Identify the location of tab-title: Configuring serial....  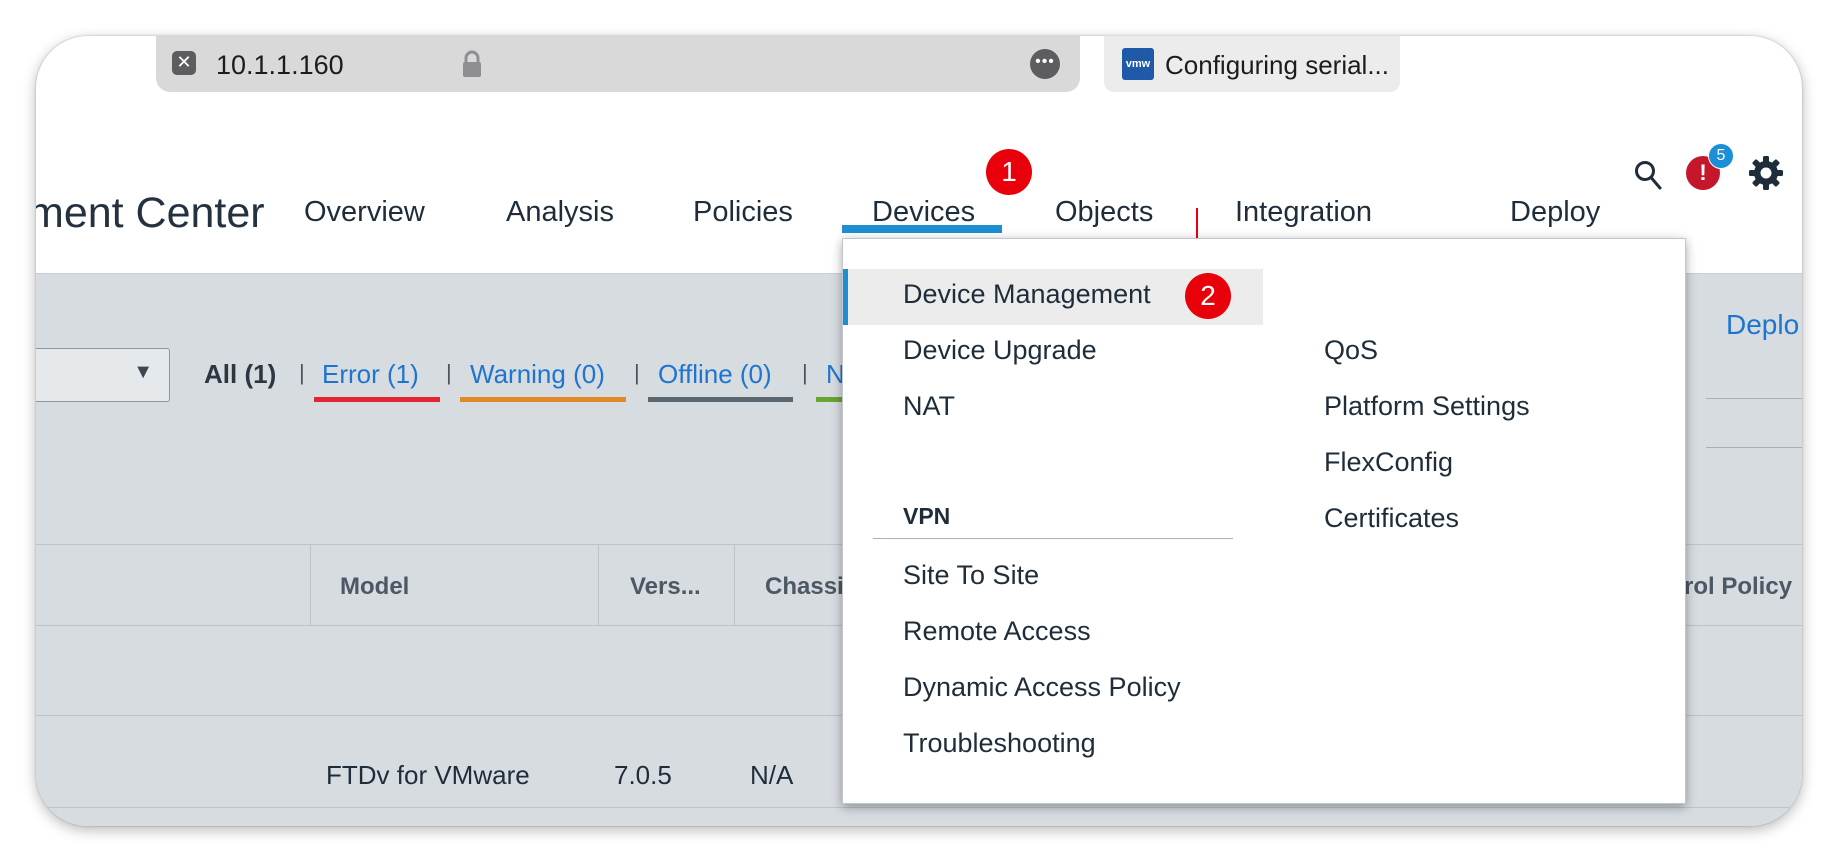
(1277, 65).